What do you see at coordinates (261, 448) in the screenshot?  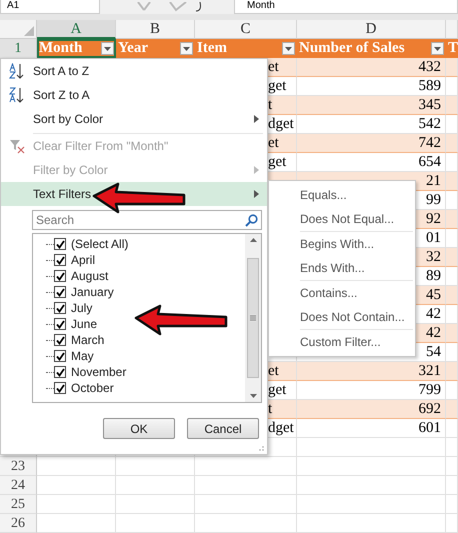 I see `resize-grip-icon` at bounding box center [261, 448].